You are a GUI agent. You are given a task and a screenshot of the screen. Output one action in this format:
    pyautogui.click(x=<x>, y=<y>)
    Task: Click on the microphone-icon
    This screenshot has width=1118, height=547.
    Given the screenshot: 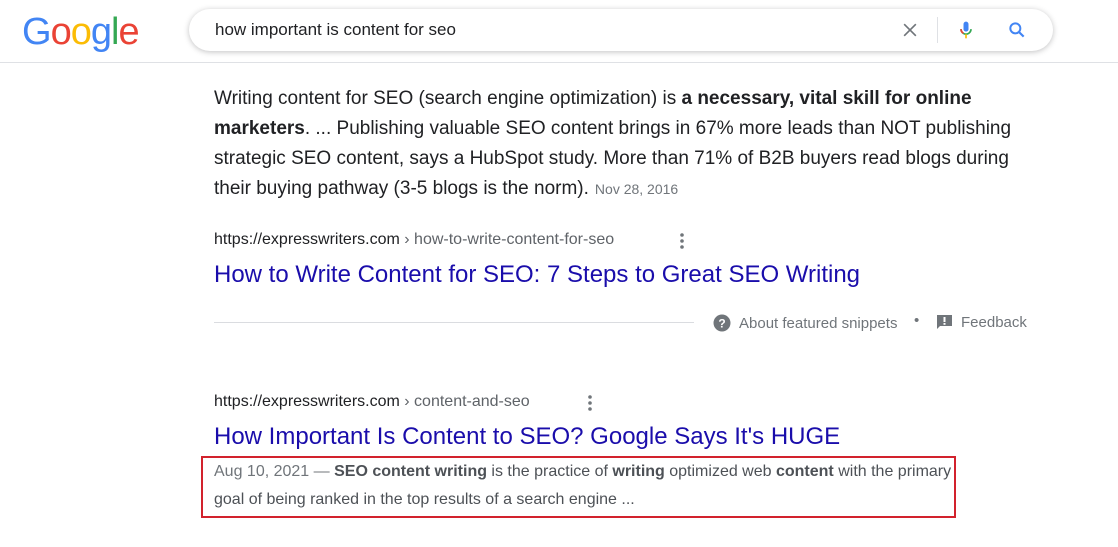 What is the action you would take?
    pyautogui.click(x=966, y=30)
    